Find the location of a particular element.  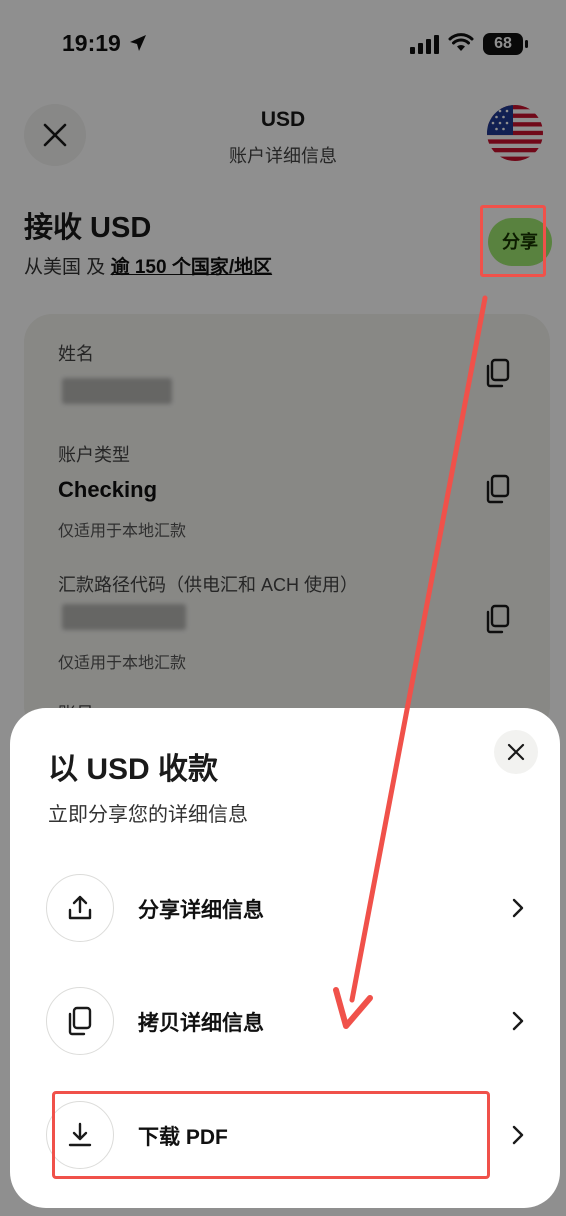

sheet-title: 以 USD 收款 is located at coordinates (133, 769).